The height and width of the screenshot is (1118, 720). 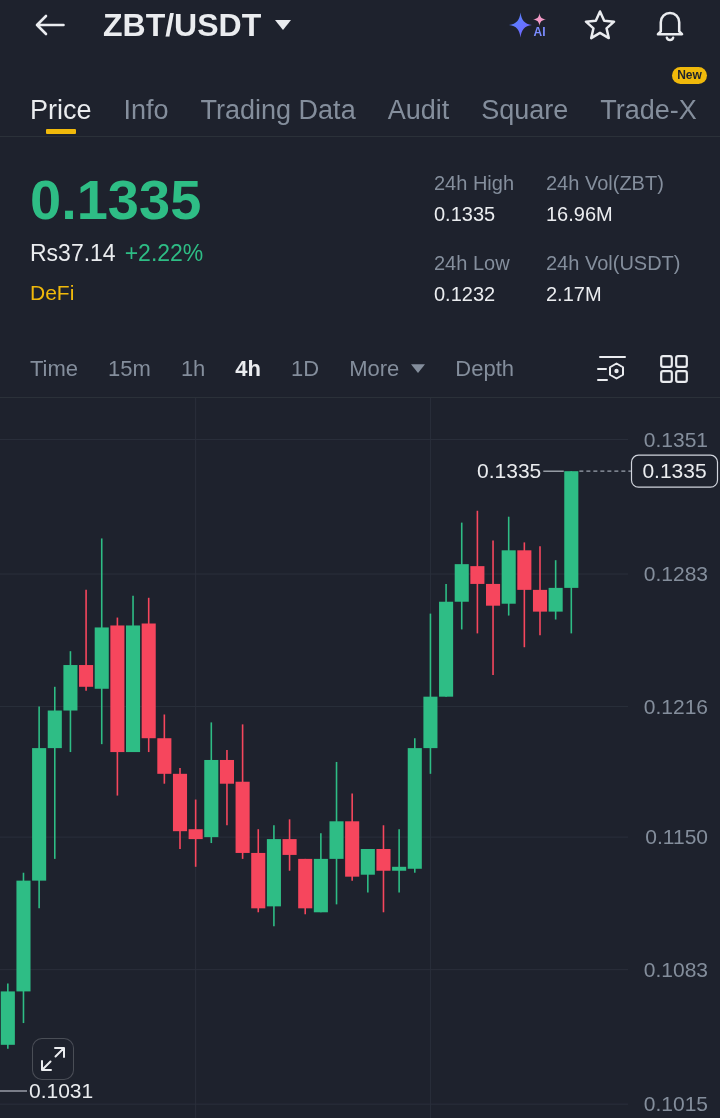 What do you see at coordinates (614, 263) in the screenshot?
I see `stat-label: 24h Vol(USDT)` at bounding box center [614, 263].